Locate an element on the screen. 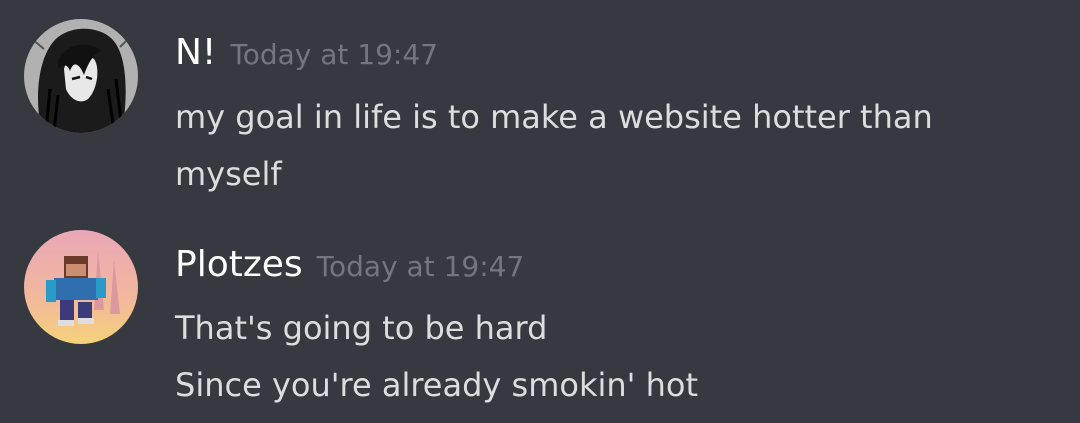 The image size is (1080, 423). message-header: N! Today at 19:47 is located at coordinates (306, 52).